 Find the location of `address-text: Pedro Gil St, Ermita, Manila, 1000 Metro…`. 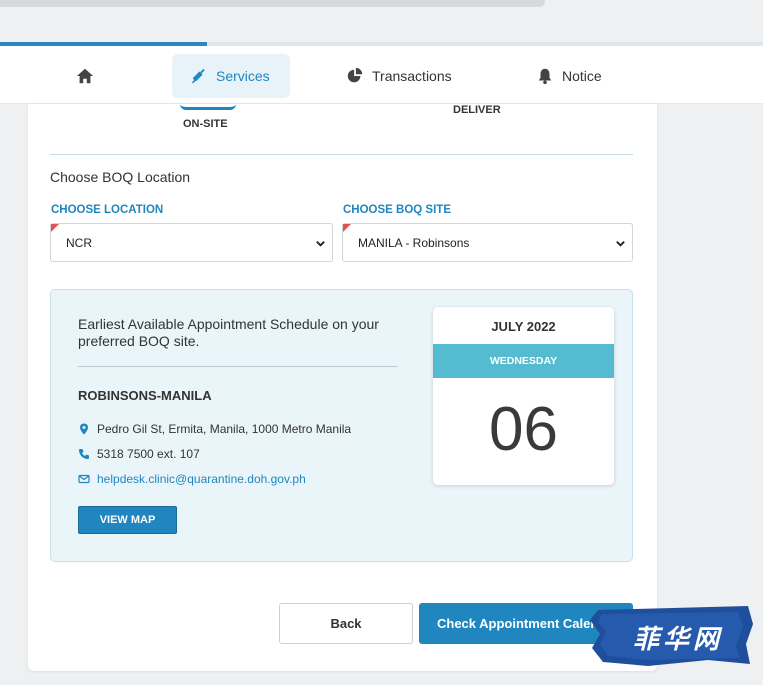

address-text: Pedro Gil St, Ermita, Manila, 1000 Metro… is located at coordinates (224, 429).